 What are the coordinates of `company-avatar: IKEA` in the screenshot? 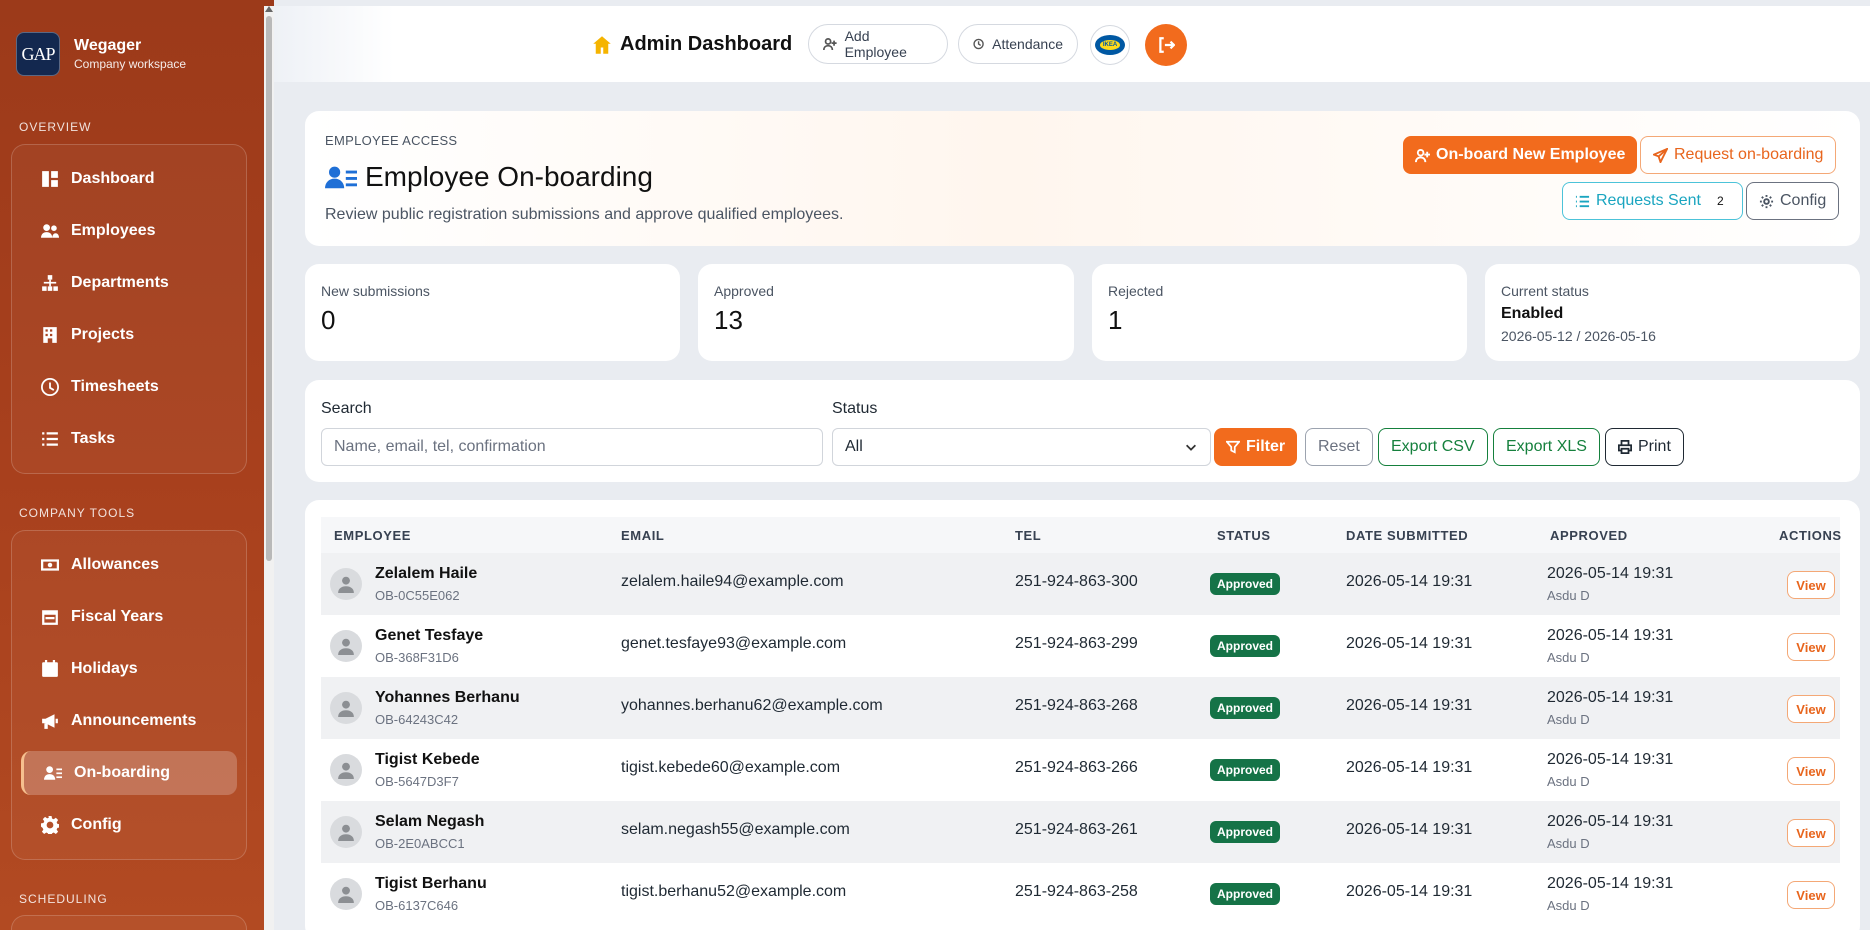 It's located at (1110, 45).